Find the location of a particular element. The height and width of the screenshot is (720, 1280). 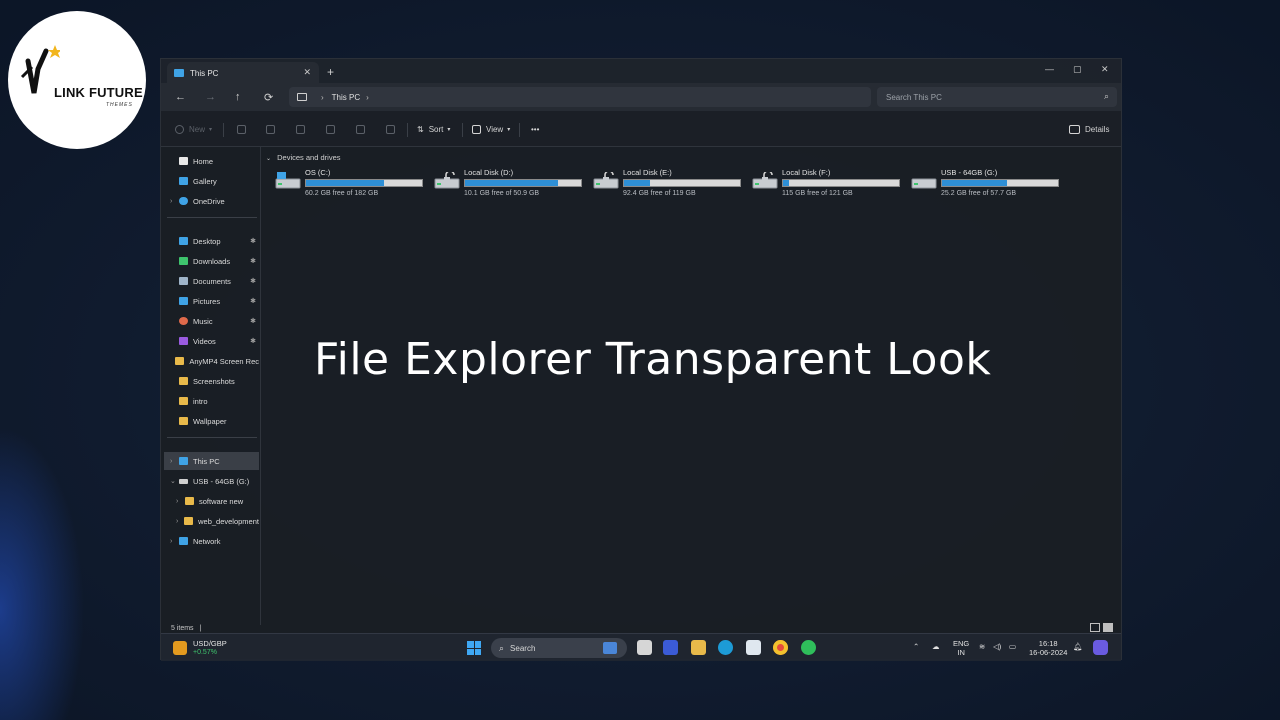

minimize-button: — is located at coordinates (1049, 69).